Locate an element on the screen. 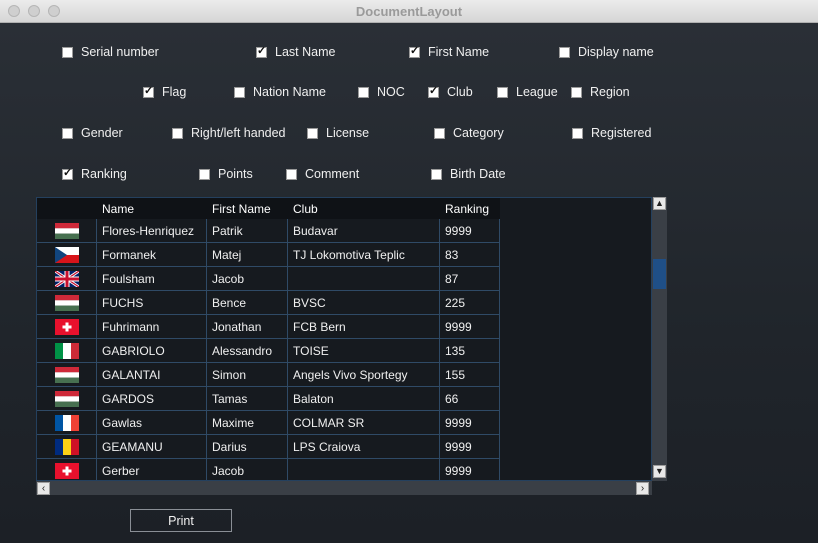 This screenshot has height=543, width=818. checkbox-noc: NOC is located at coordinates (381, 92).